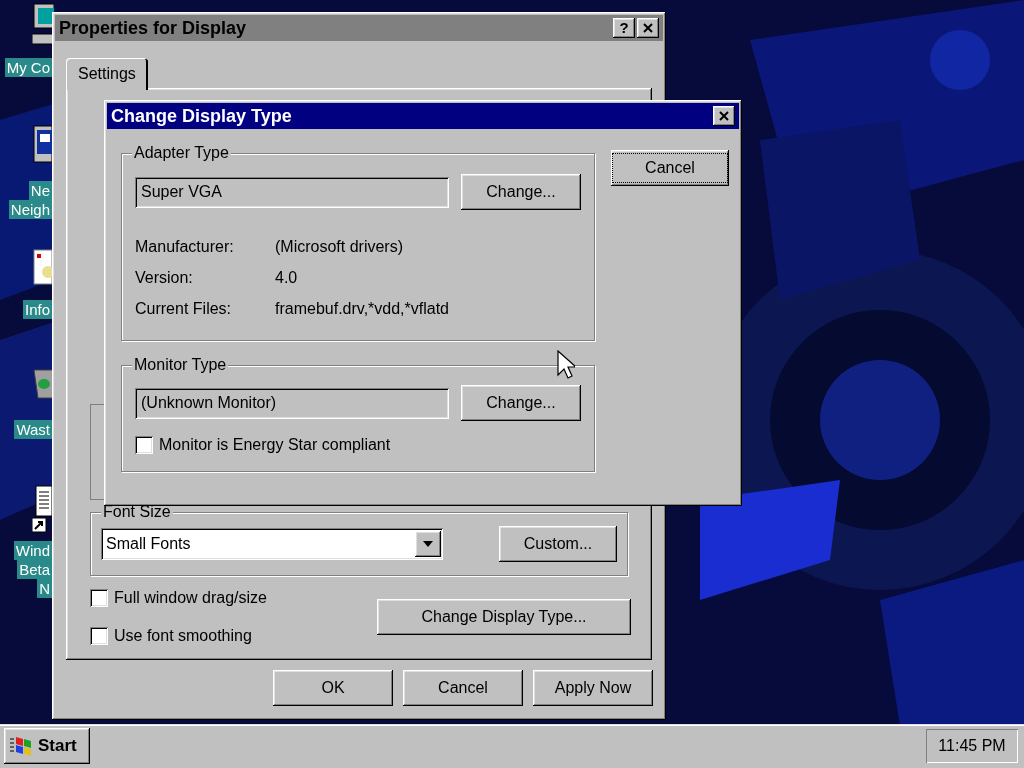  I want to click on dropdown-arrow-button, so click(428, 544).